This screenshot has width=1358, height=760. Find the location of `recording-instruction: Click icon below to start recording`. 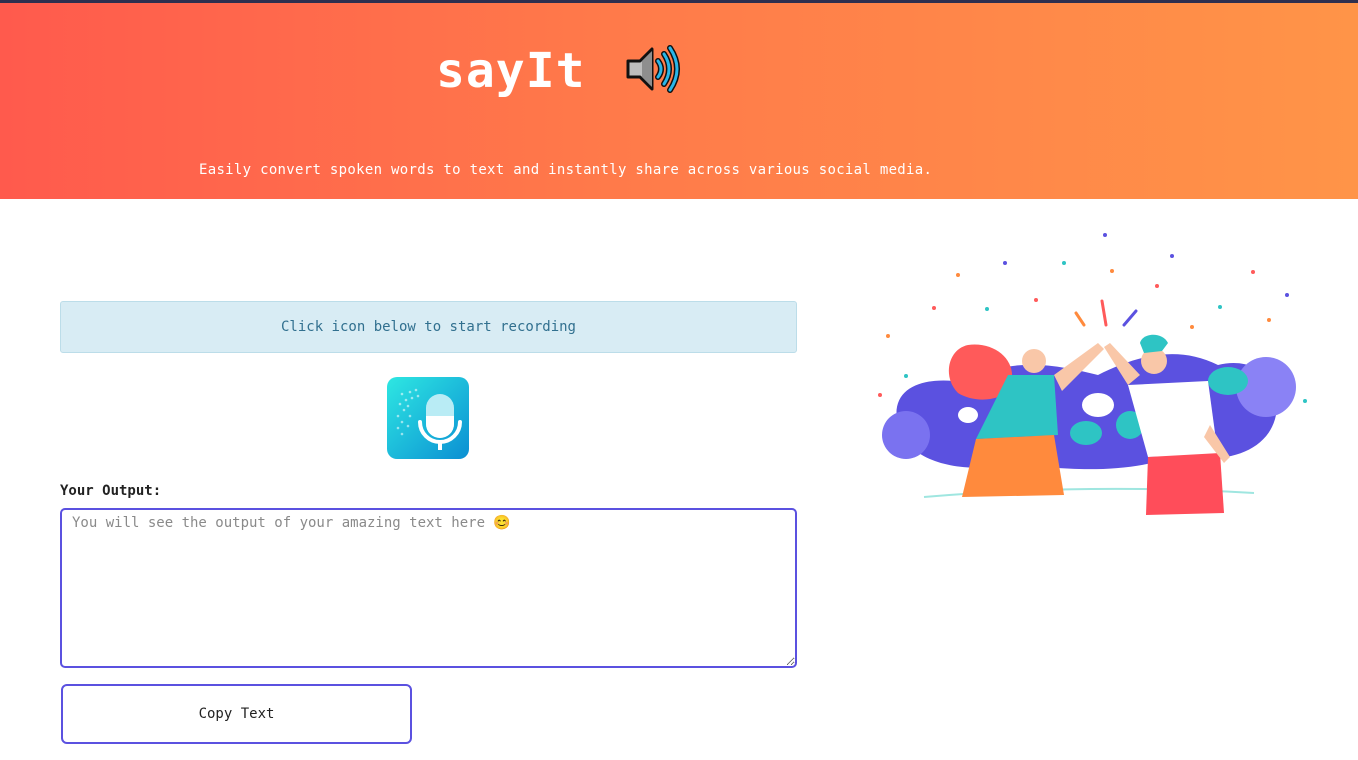

recording-instruction: Click icon below to start recording is located at coordinates (428, 327).